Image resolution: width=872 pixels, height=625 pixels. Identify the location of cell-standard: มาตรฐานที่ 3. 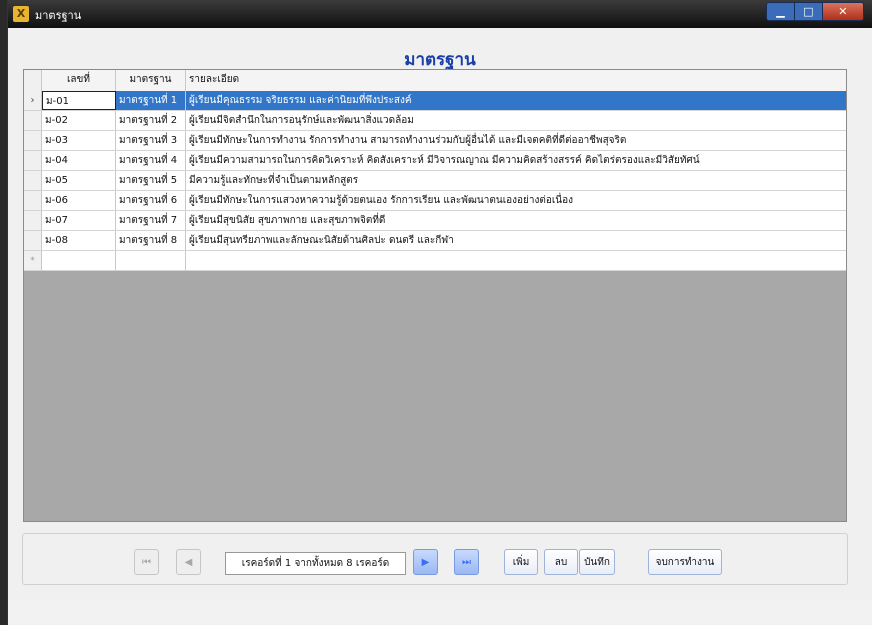
(151, 140).